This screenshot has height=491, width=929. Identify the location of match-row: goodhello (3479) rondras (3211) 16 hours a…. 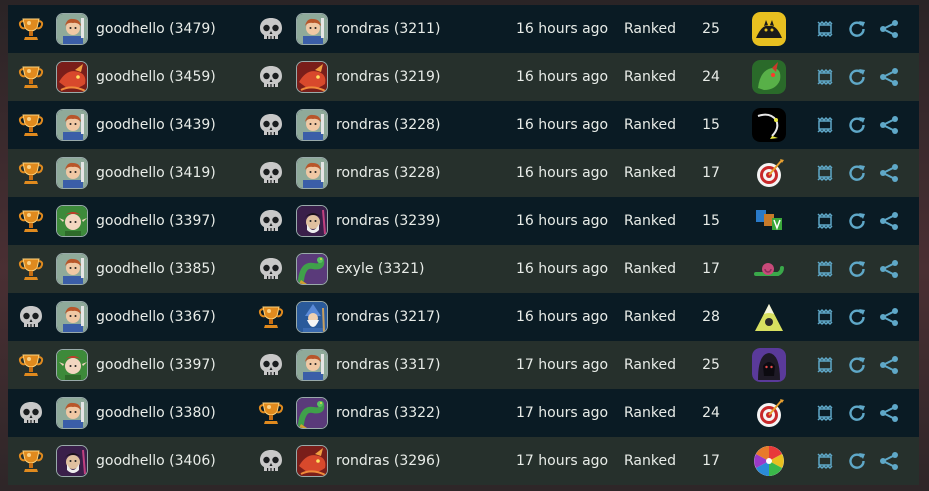
(463, 29).